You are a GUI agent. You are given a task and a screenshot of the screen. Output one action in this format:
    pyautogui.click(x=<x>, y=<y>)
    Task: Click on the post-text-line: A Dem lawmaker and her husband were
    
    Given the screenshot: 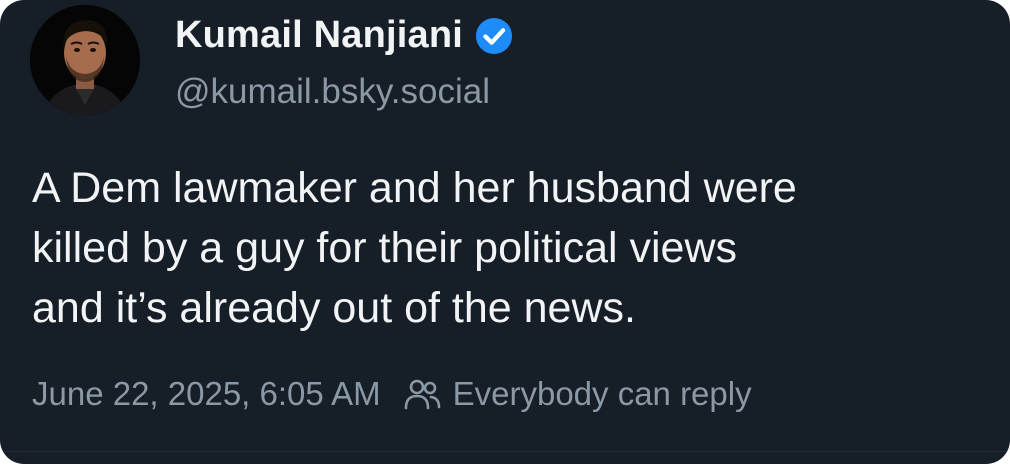 What is the action you would take?
    pyautogui.click(x=414, y=188)
    